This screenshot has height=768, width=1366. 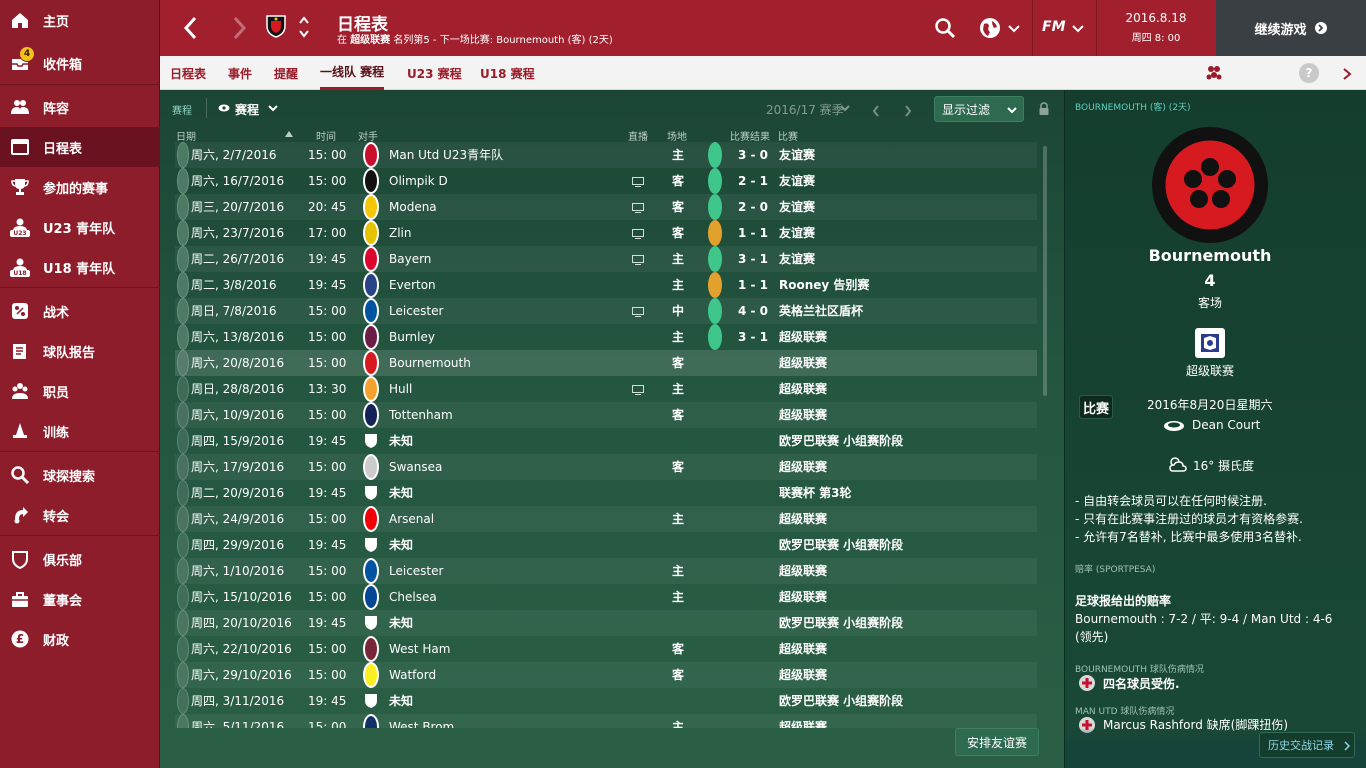 What do you see at coordinates (80, 107) in the screenshot?
I see `sidebar-item-squad: 阵容` at bounding box center [80, 107].